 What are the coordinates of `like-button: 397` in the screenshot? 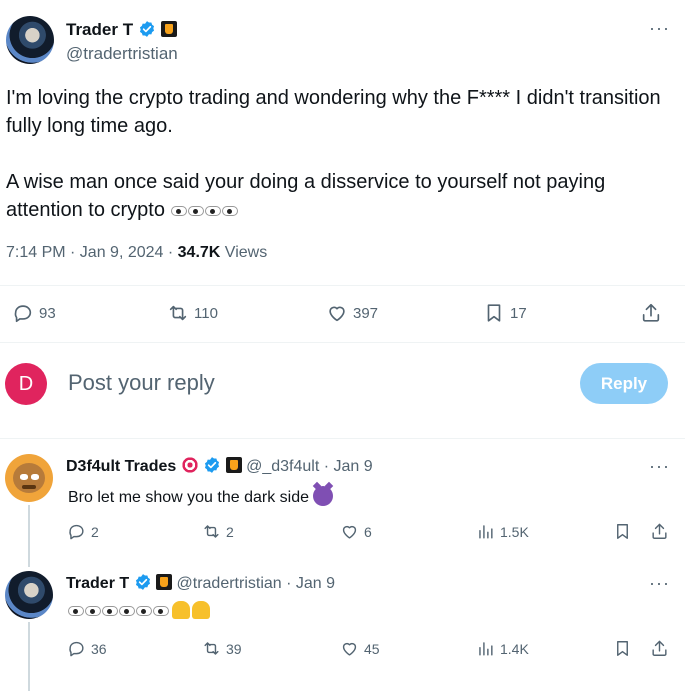 It's located at (352, 313).